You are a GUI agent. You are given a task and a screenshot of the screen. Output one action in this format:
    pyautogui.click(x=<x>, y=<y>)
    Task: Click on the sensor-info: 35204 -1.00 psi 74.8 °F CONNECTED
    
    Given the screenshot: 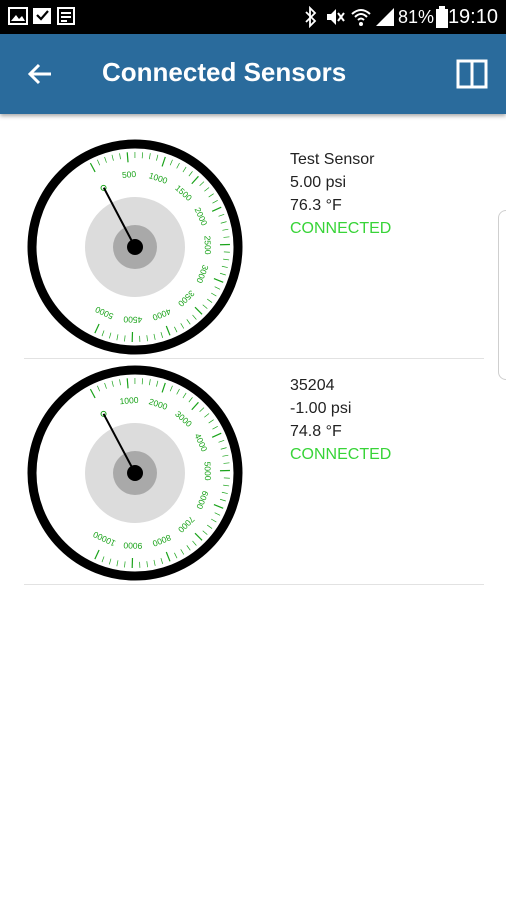 What is the action you would take?
    pyautogui.click(x=340, y=420)
    